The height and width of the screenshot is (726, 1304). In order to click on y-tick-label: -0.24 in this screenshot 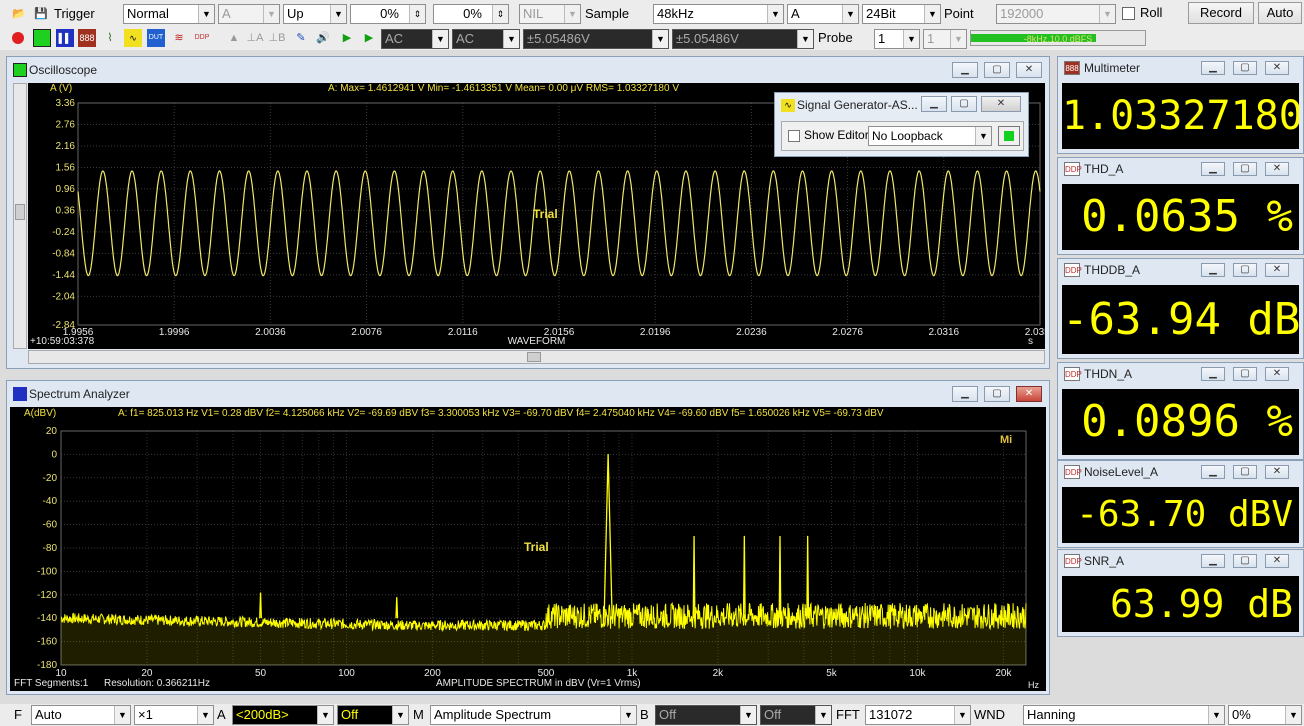, I will do `click(63, 232)`.